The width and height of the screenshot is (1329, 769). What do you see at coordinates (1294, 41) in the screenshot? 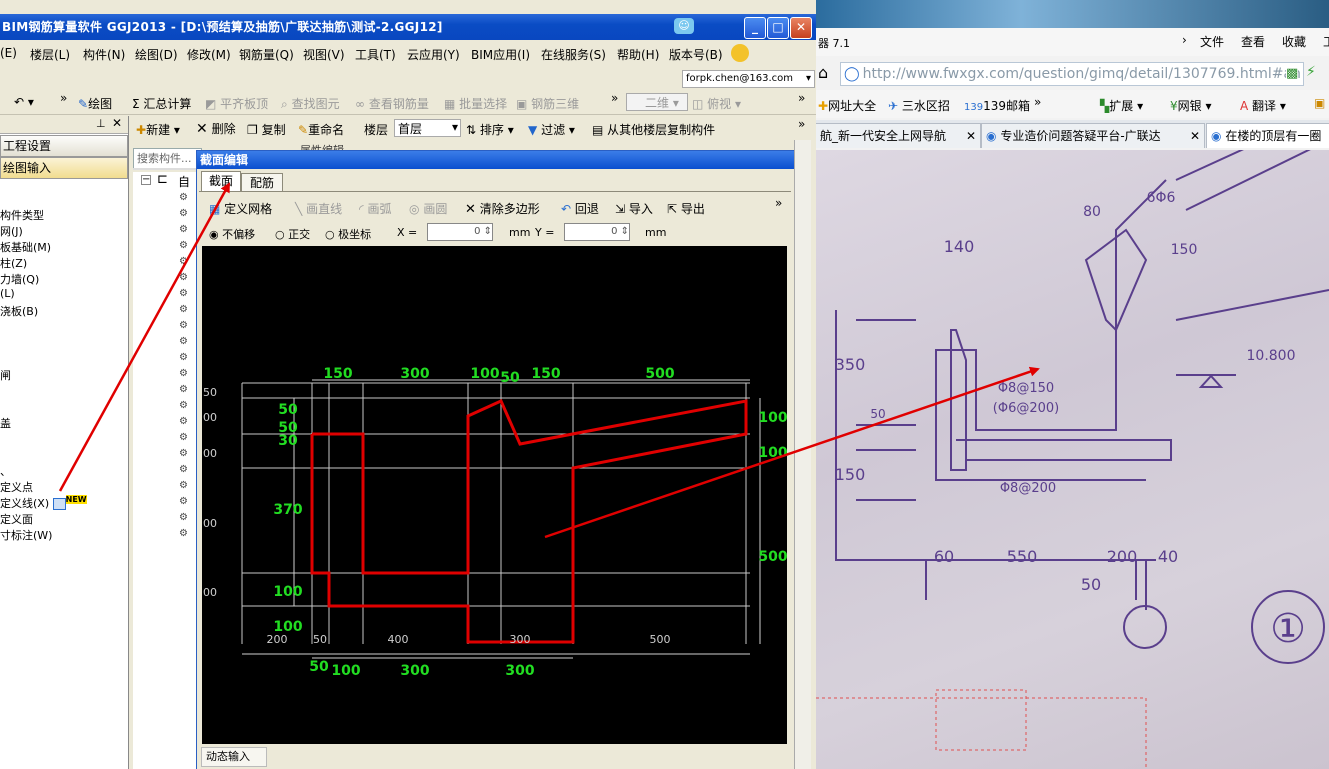
I see `menu-favorites: 收藏` at bounding box center [1294, 41].